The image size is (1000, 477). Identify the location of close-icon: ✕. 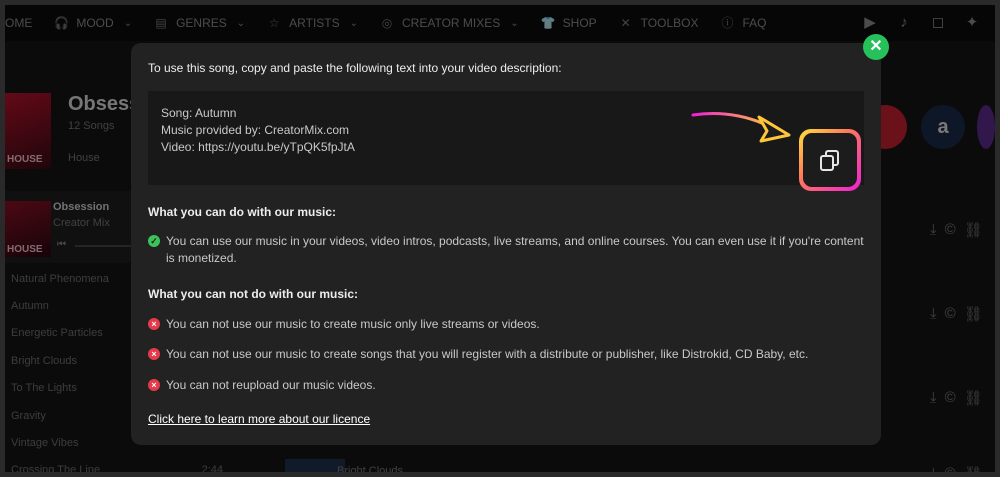
(876, 46).